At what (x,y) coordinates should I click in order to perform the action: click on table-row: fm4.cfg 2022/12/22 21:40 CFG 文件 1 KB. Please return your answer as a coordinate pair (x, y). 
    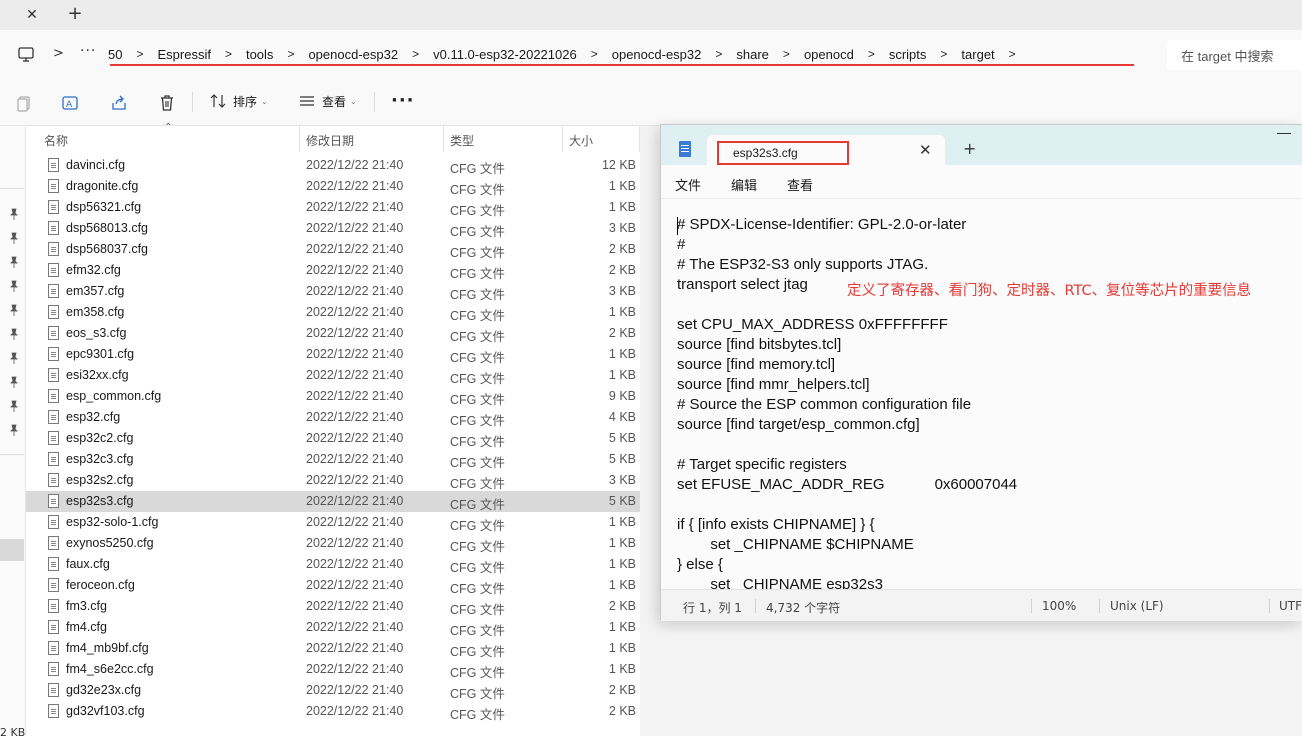
    Looking at the image, I should click on (333, 627).